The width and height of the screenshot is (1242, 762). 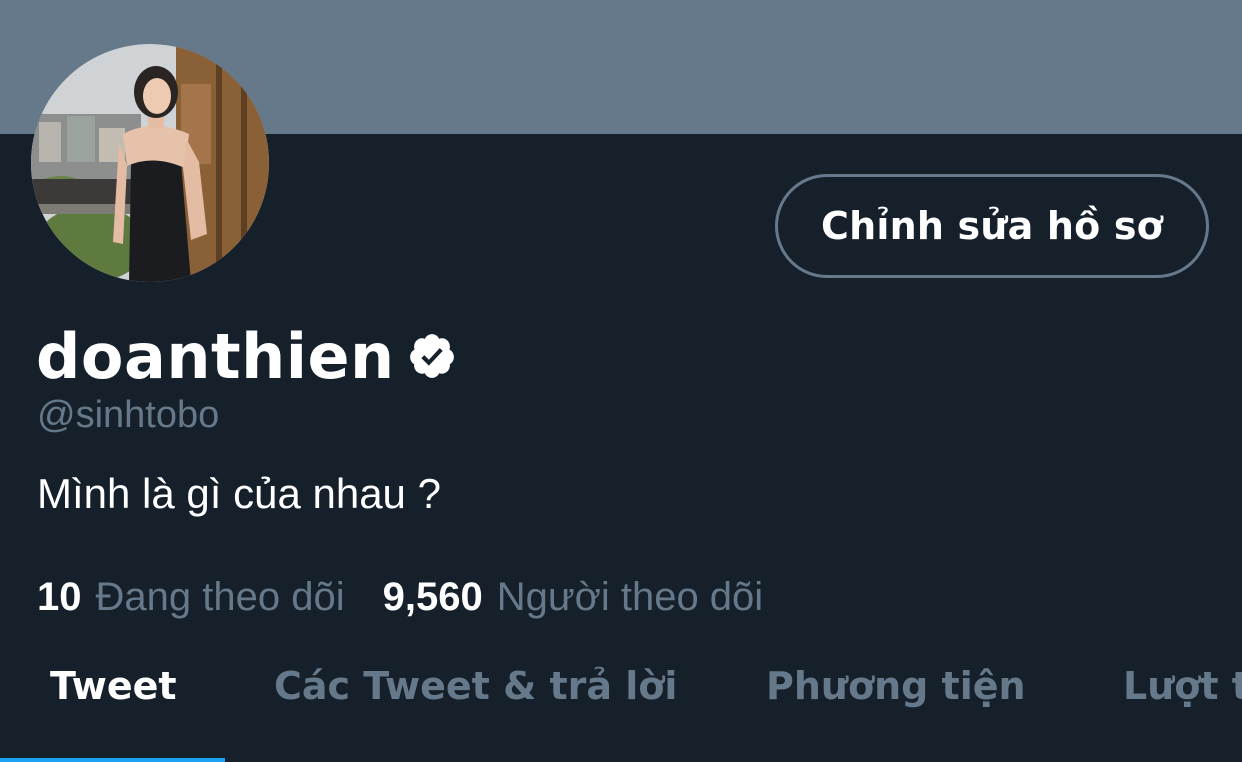 What do you see at coordinates (239, 493) in the screenshot?
I see `profile-bio: Mình là gì của nhau ?` at bounding box center [239, 493].